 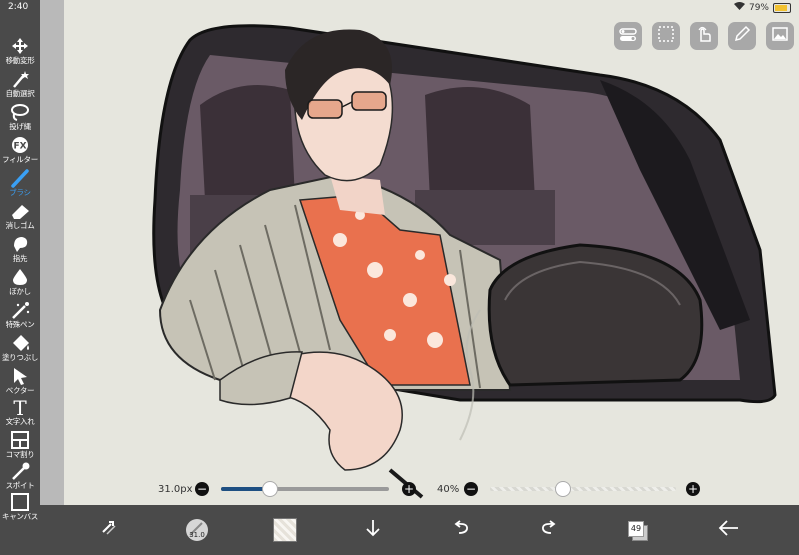 I want to click on transform-arrows-icon, so click(x=109, y=530).